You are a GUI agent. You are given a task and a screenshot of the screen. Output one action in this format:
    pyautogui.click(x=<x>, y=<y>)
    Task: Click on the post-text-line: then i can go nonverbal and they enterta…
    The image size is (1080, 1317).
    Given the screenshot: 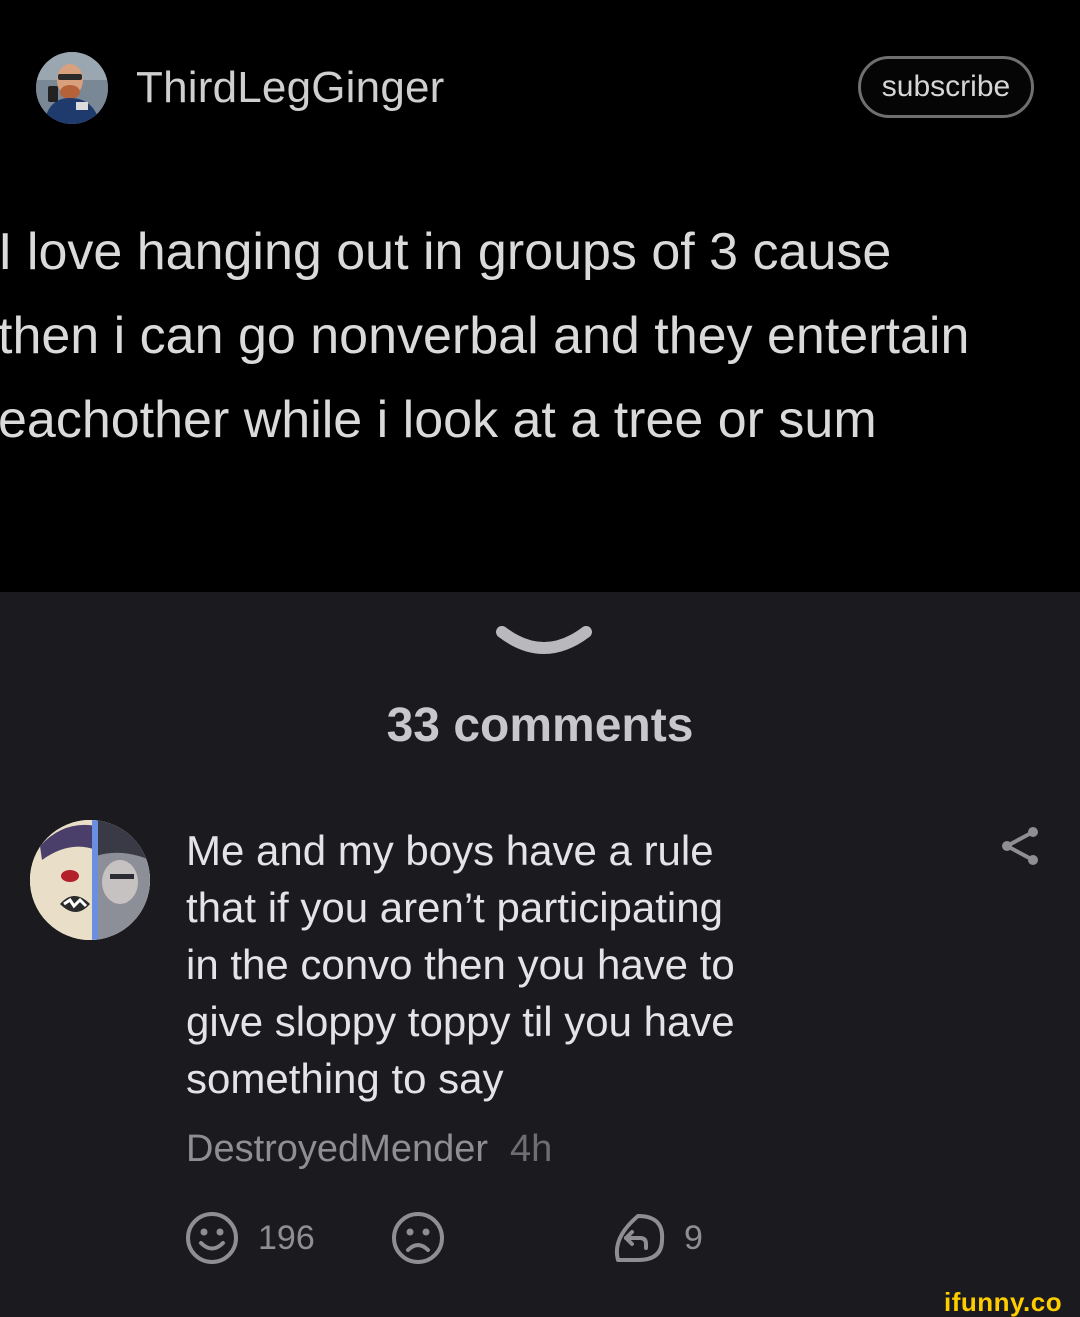 What is the action you would take?
    pyautogui.click(x=485, y=336)
    